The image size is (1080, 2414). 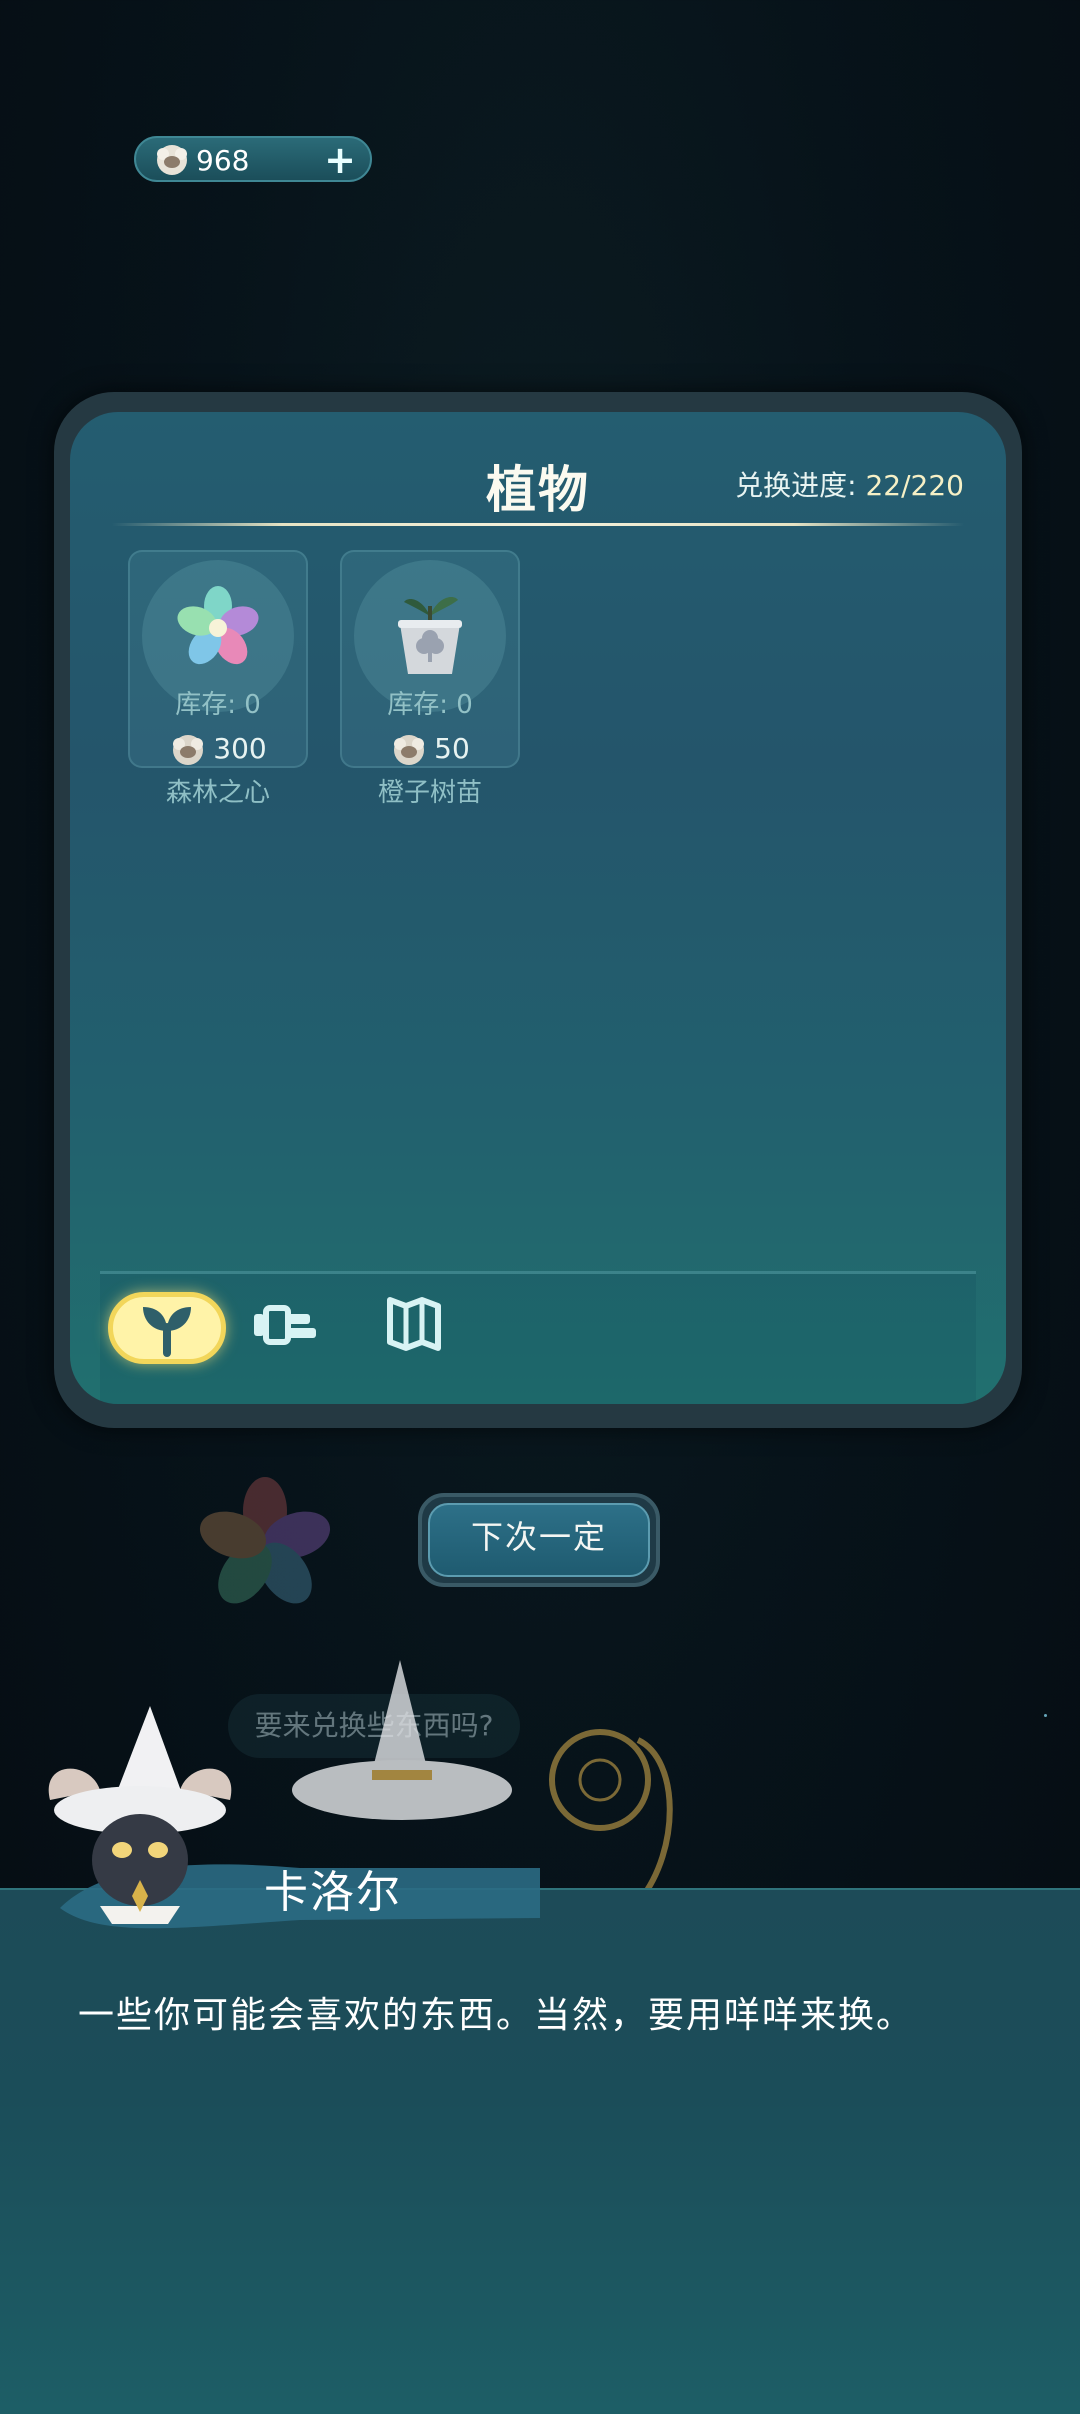 I want to click on item-price-value: 50, so click(x=452, y=748).